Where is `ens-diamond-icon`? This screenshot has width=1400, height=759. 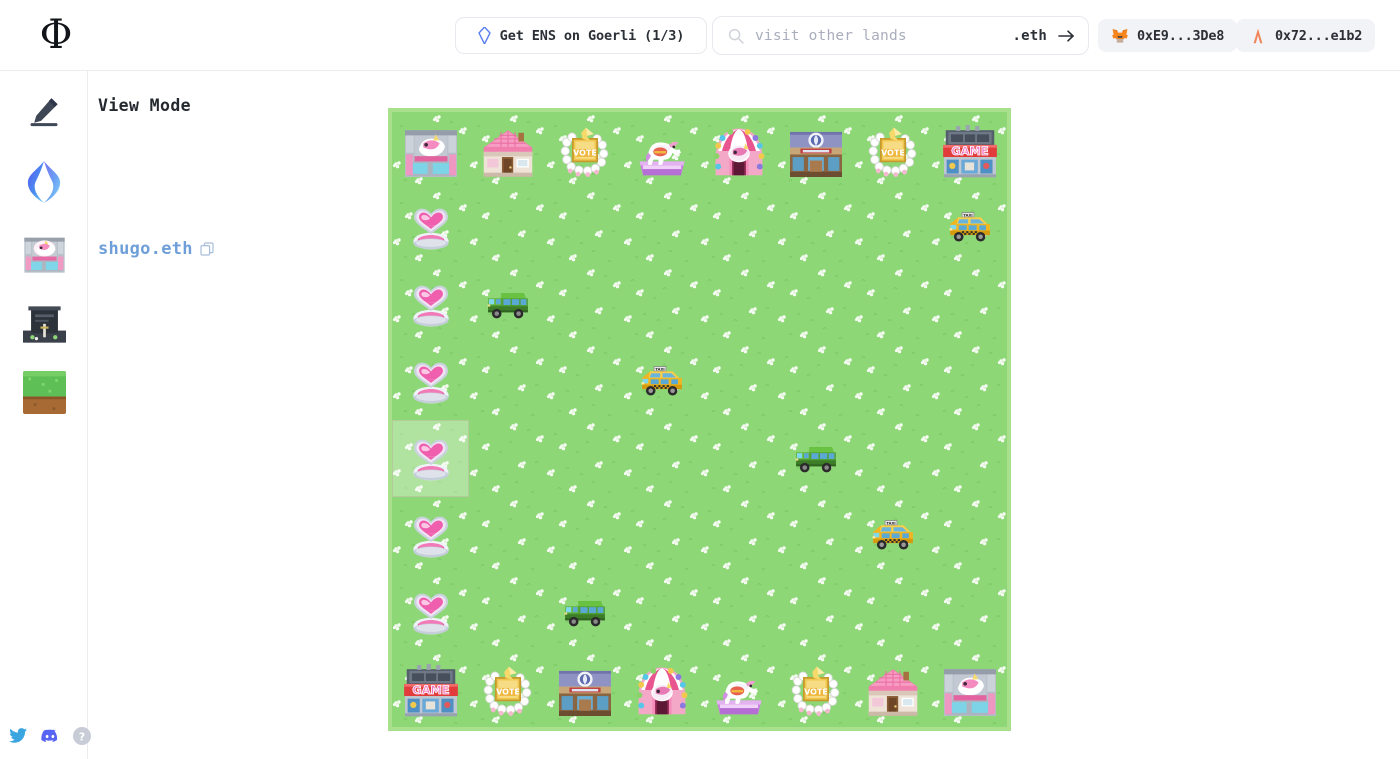
ens-diamond-icon is located at coordinates (484, 35).